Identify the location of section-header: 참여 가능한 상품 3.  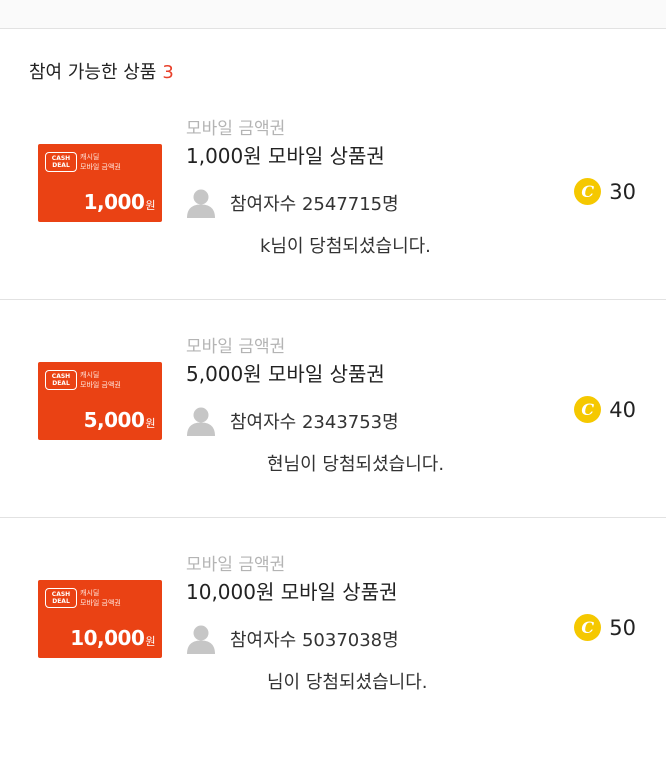
(101, 71).